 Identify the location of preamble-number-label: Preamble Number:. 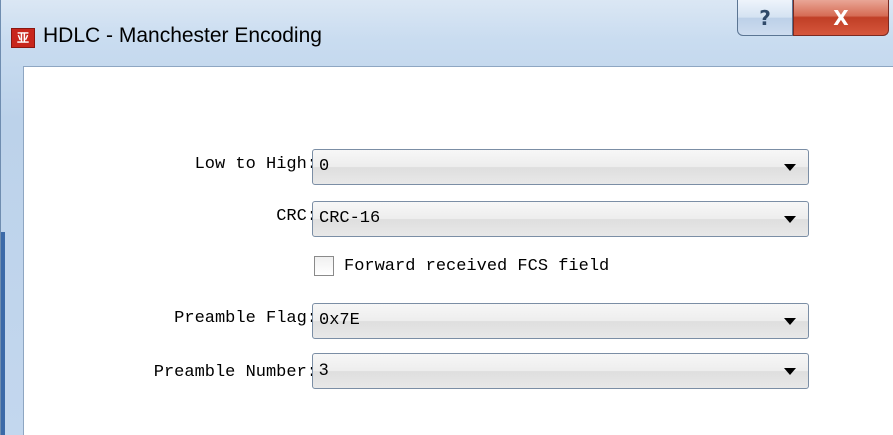
(235, 372).